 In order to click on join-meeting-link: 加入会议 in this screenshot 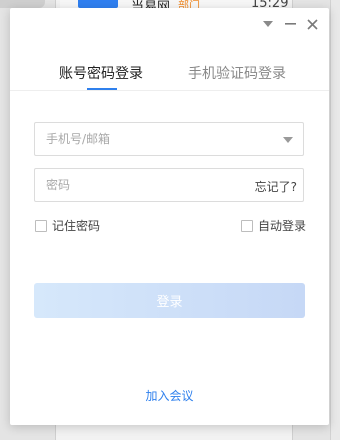, I will do `click(169, 395)`.